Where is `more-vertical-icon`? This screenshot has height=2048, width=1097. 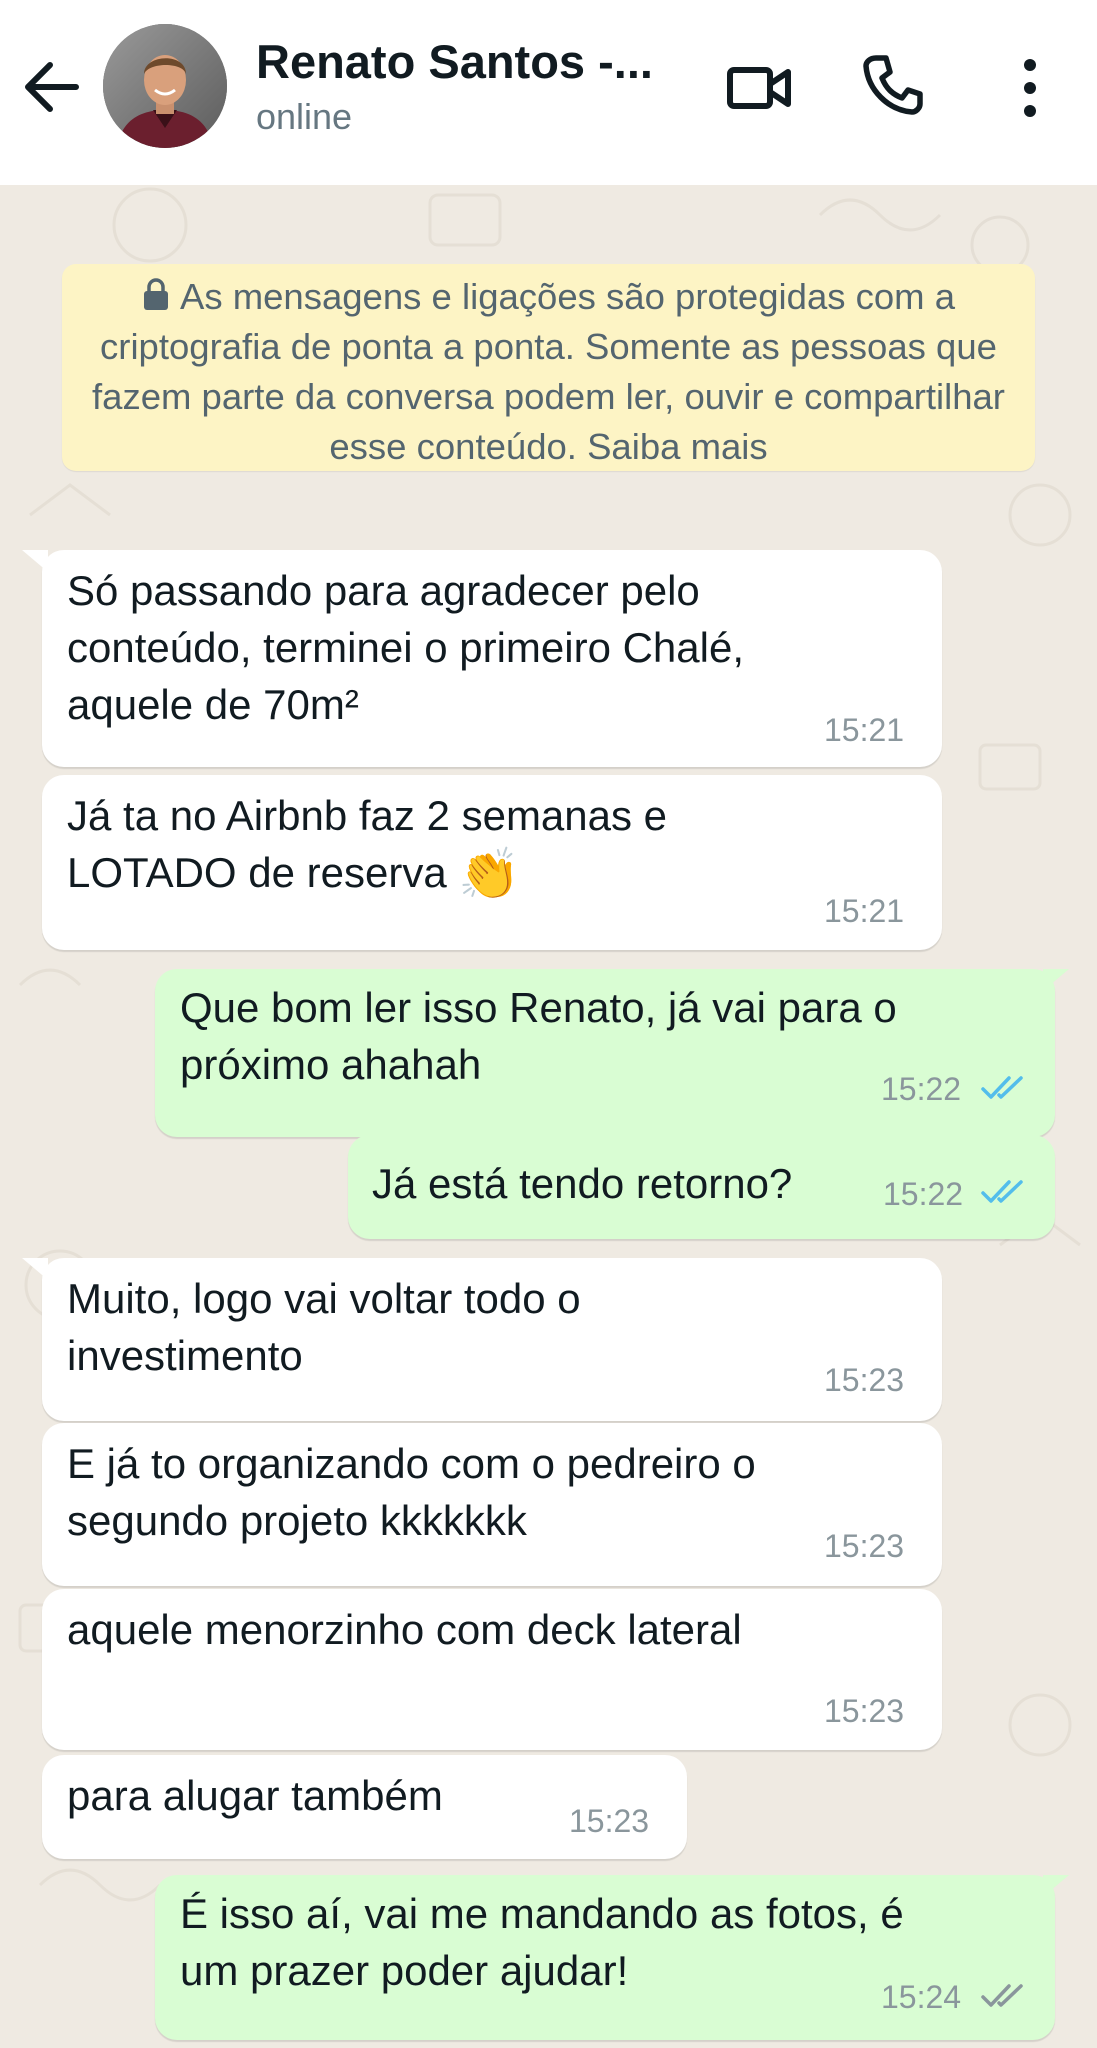
more-vertical-icon is located at coordinates (1030, 88).